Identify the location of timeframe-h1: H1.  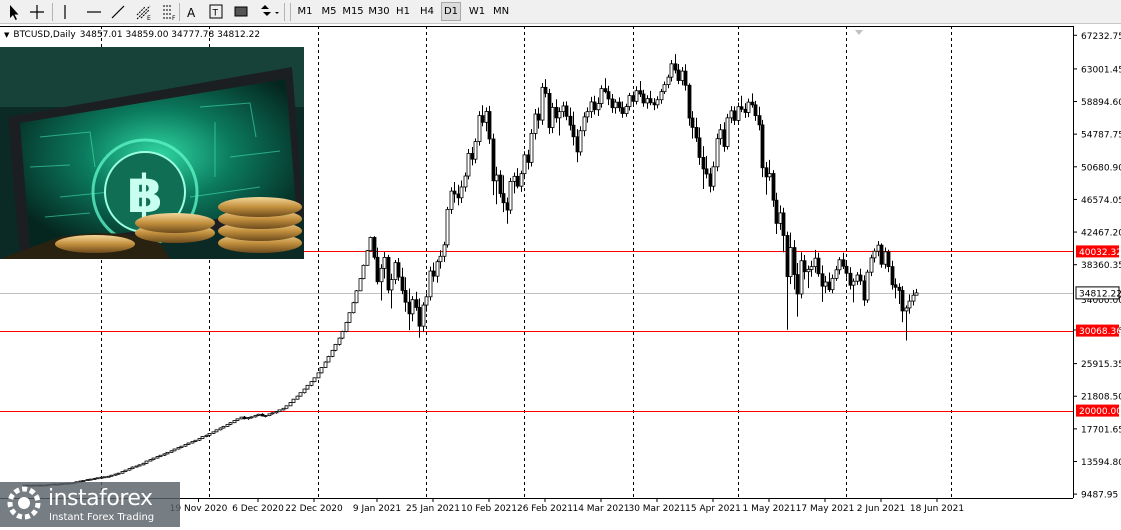
(403, 11).